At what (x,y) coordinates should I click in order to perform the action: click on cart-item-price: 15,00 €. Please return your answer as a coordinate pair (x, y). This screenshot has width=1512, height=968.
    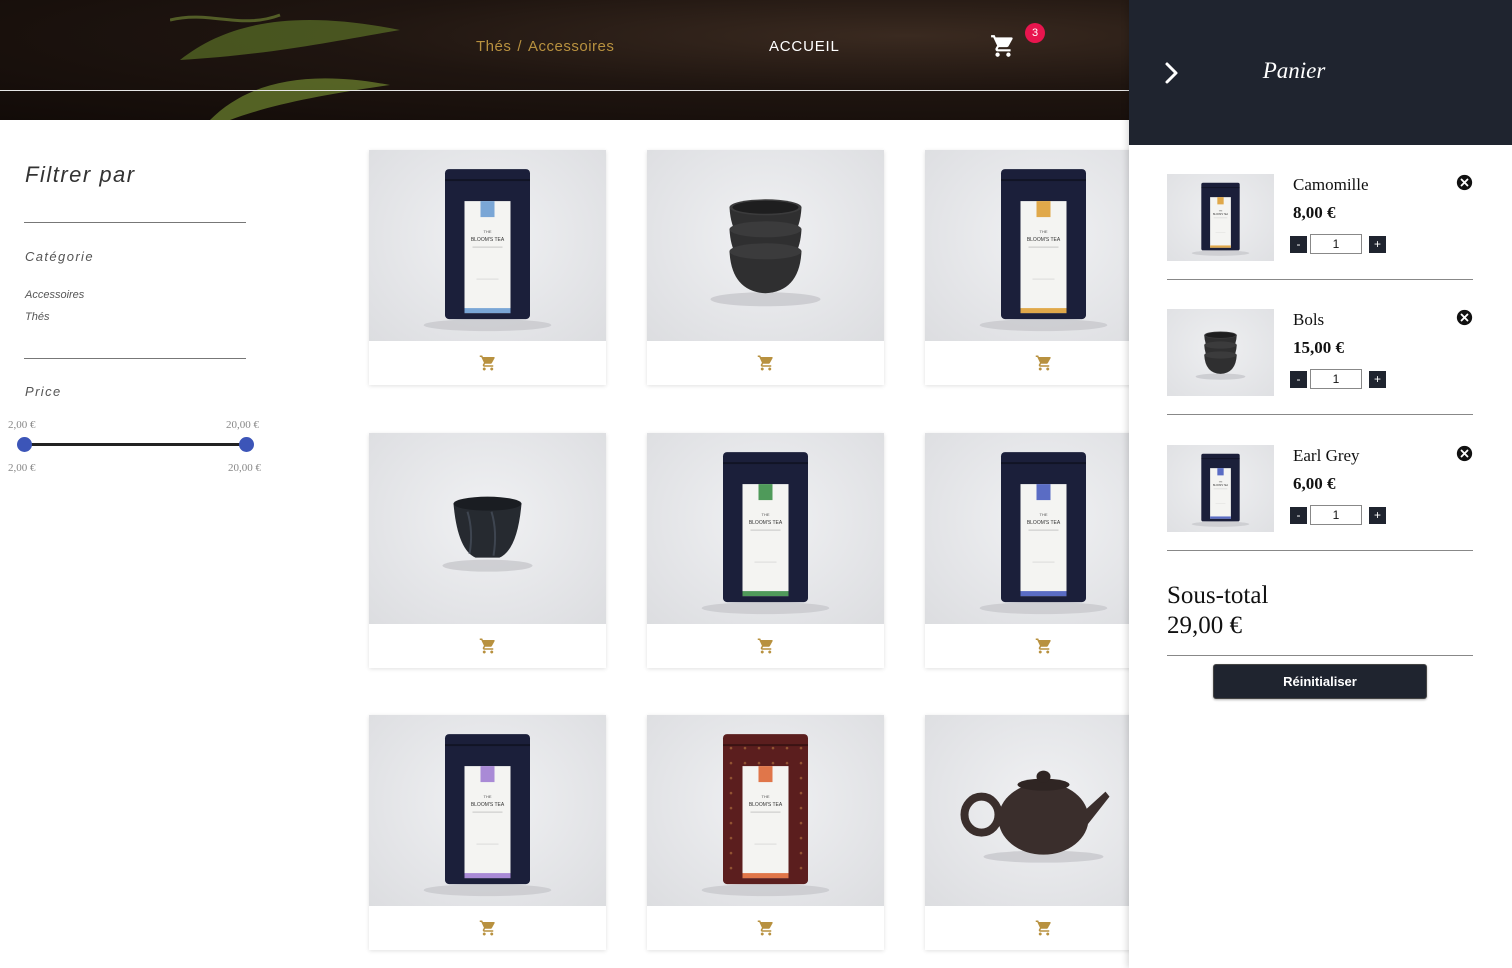
    Looking at the image, I should click on (1318, 347).